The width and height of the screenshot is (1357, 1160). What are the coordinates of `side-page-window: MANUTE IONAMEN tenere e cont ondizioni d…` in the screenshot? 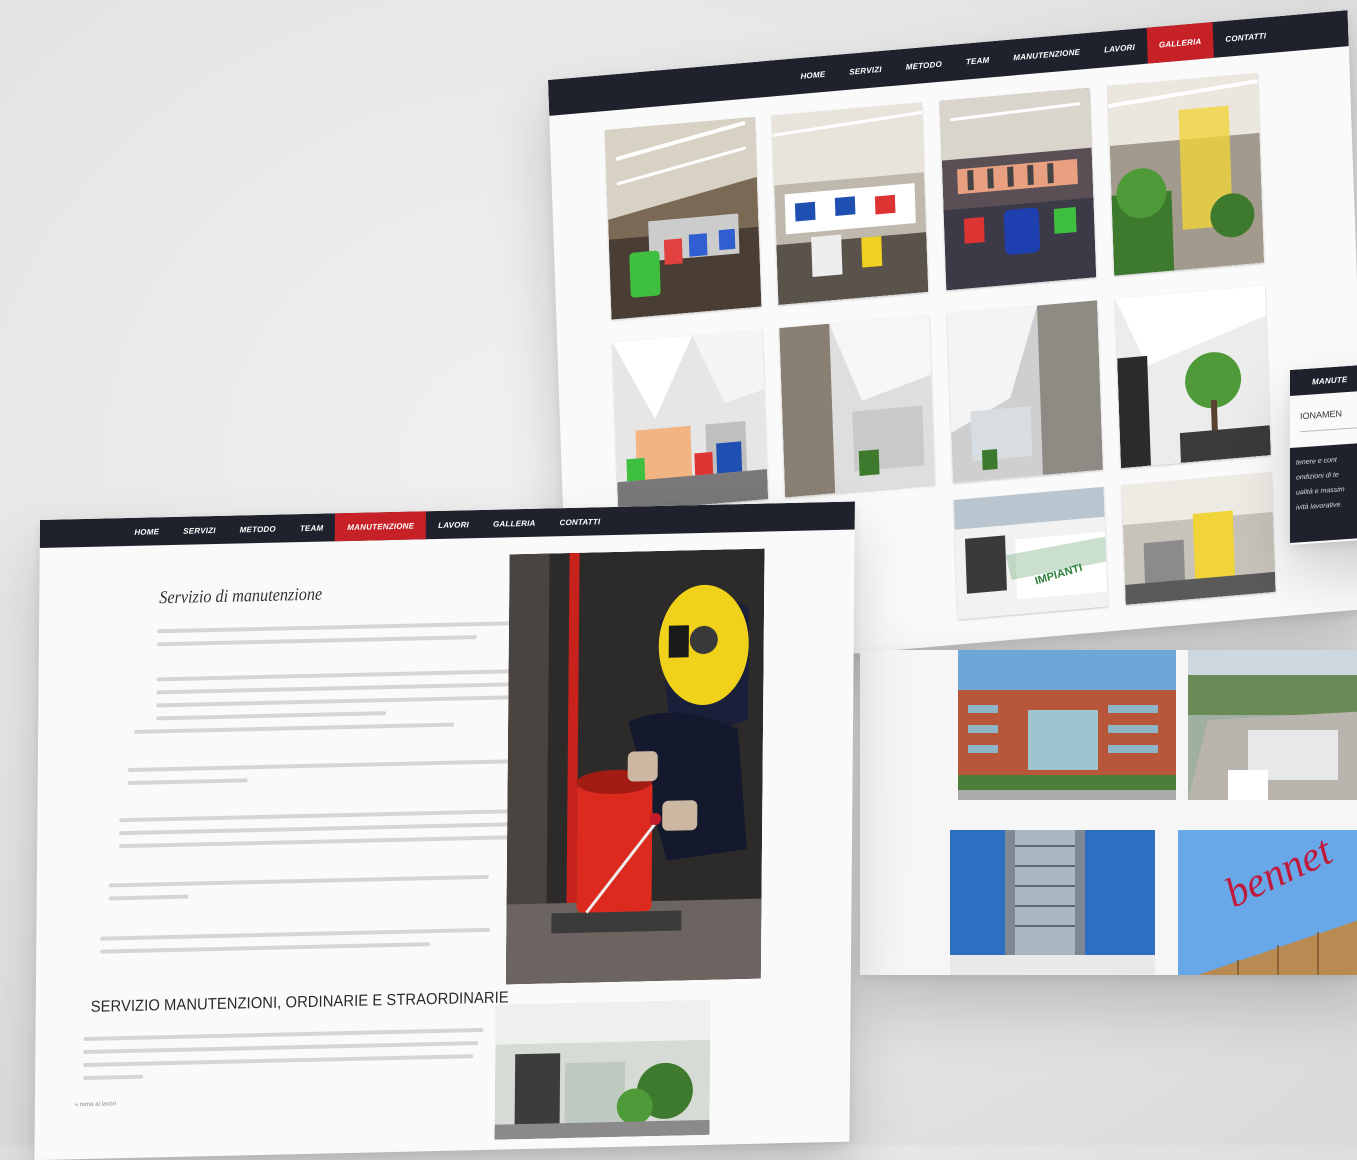 It's located at (1323, 452).